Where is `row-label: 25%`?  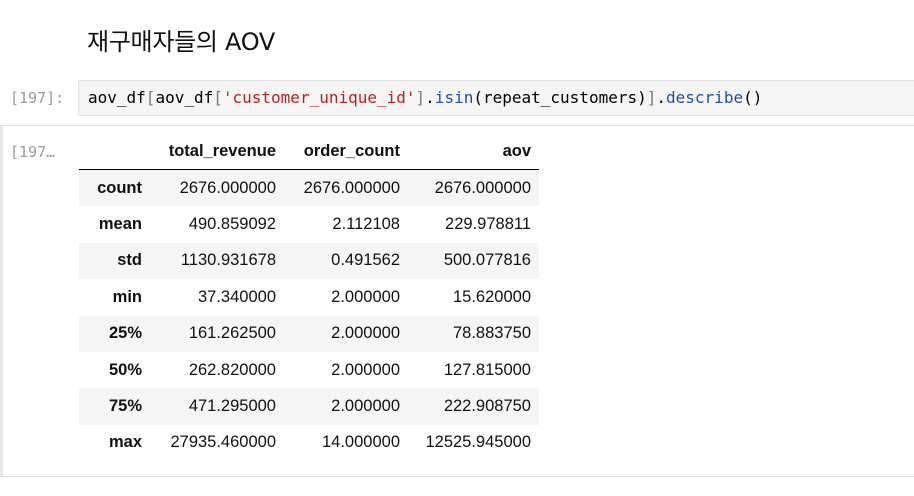
row-label: 25% is located at coordinates (125, 333).